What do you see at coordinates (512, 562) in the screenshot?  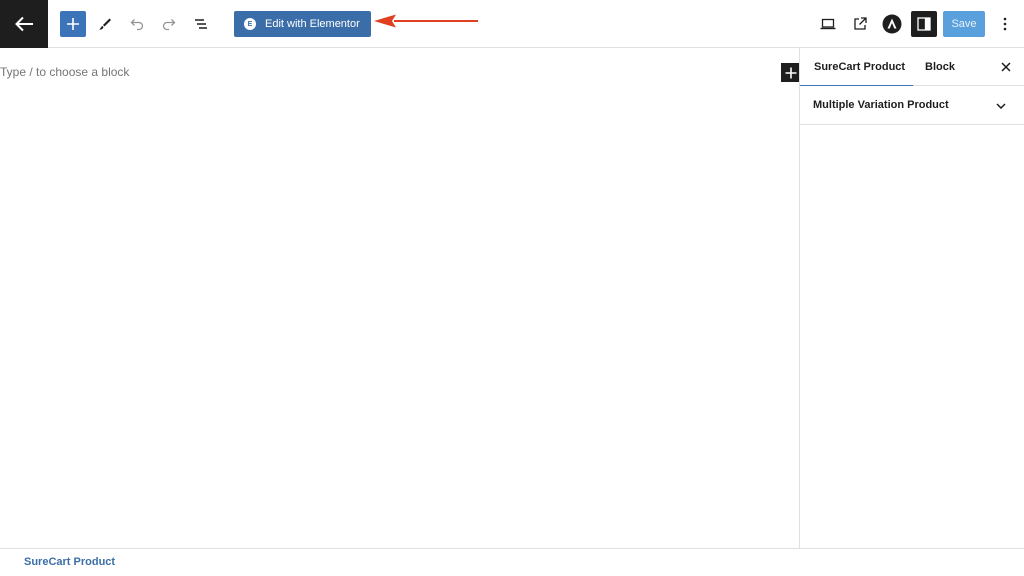 I see `editor-footer: SureCart Product` at bounding box center [512, 562].